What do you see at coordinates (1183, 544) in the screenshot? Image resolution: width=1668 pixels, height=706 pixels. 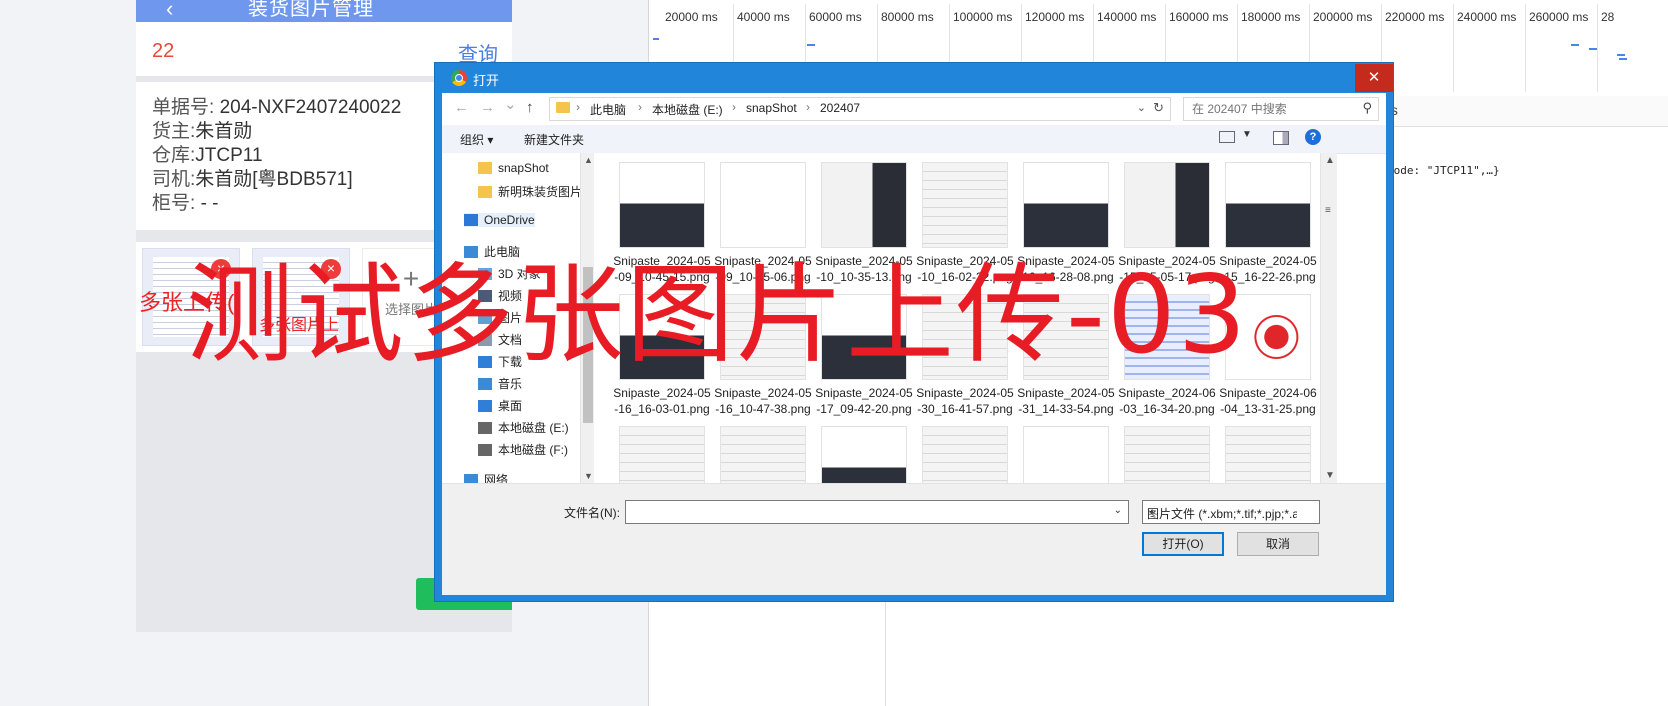 I see `open-button: 打开(O)` at bounding box center [1183, 544].